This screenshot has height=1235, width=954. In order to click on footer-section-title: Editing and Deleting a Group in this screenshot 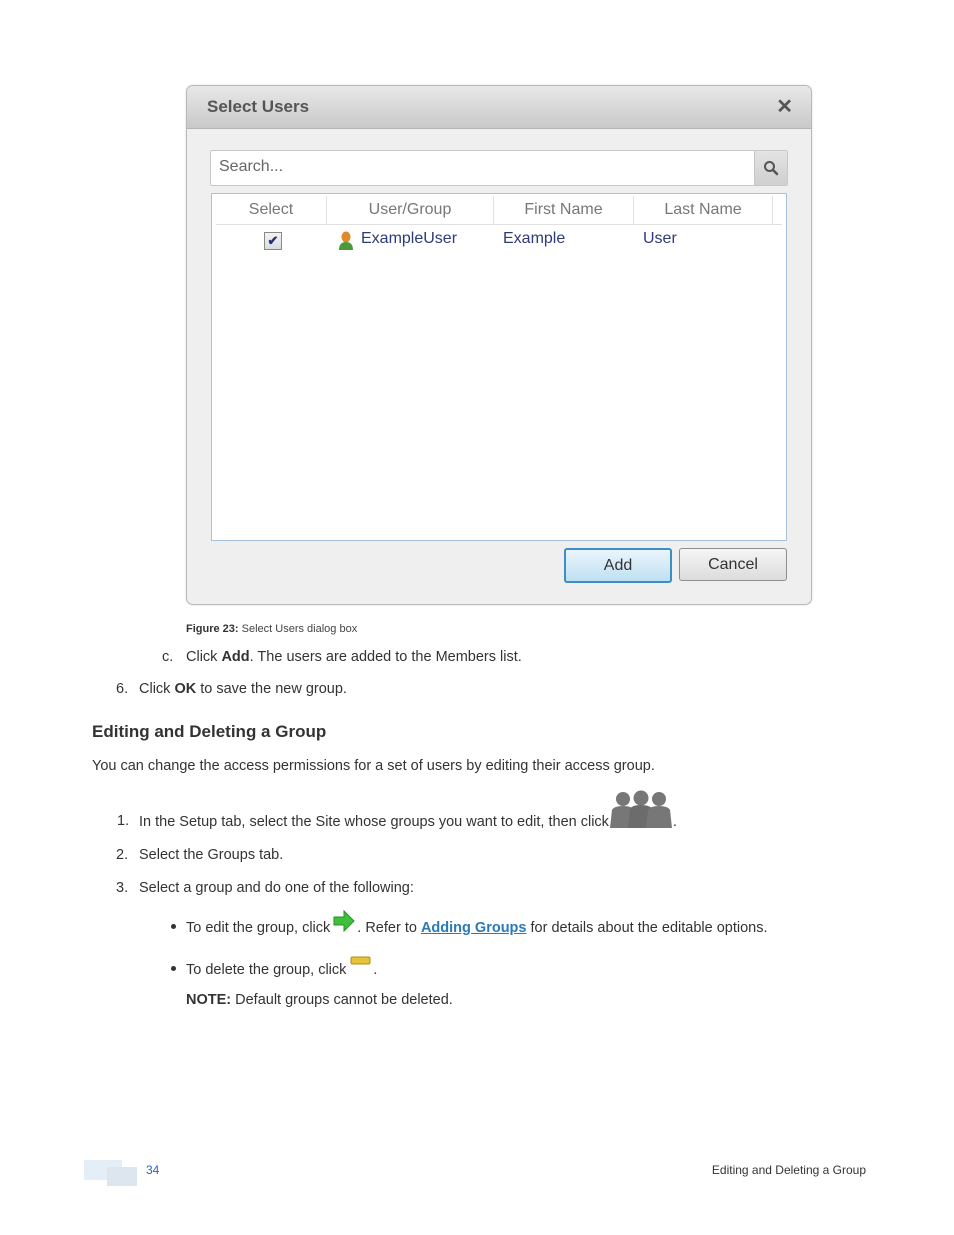, I will do `click(788, 1170)`.